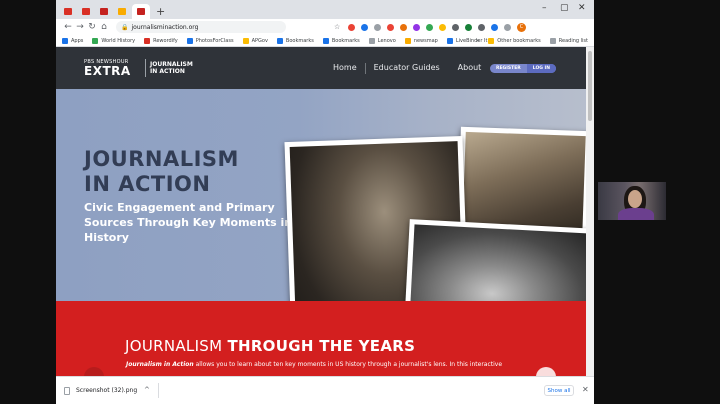 Image resolution: width=720 pixels, height=404 pixels. What do you see at coordinates (325, 390) in the screenshot?
I see `downloads-bar: Screenshot (32).png ^ Show all ✕` at bounding box center [325, 390].